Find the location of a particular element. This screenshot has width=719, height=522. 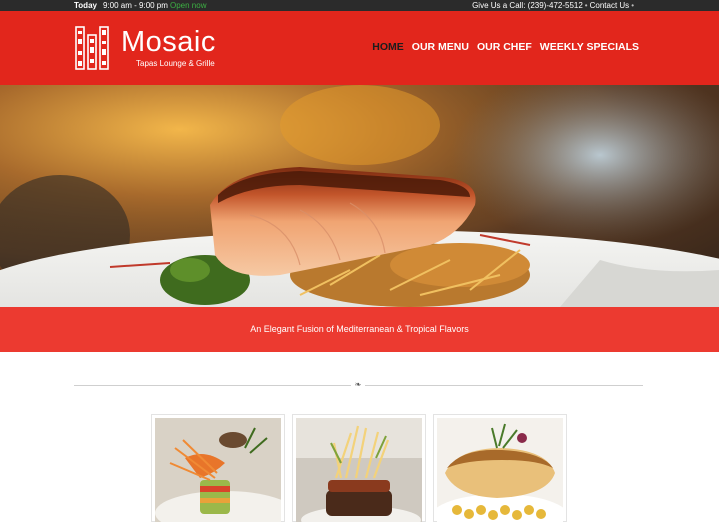

nav-home: HOME is located at coordinates (388, 47).